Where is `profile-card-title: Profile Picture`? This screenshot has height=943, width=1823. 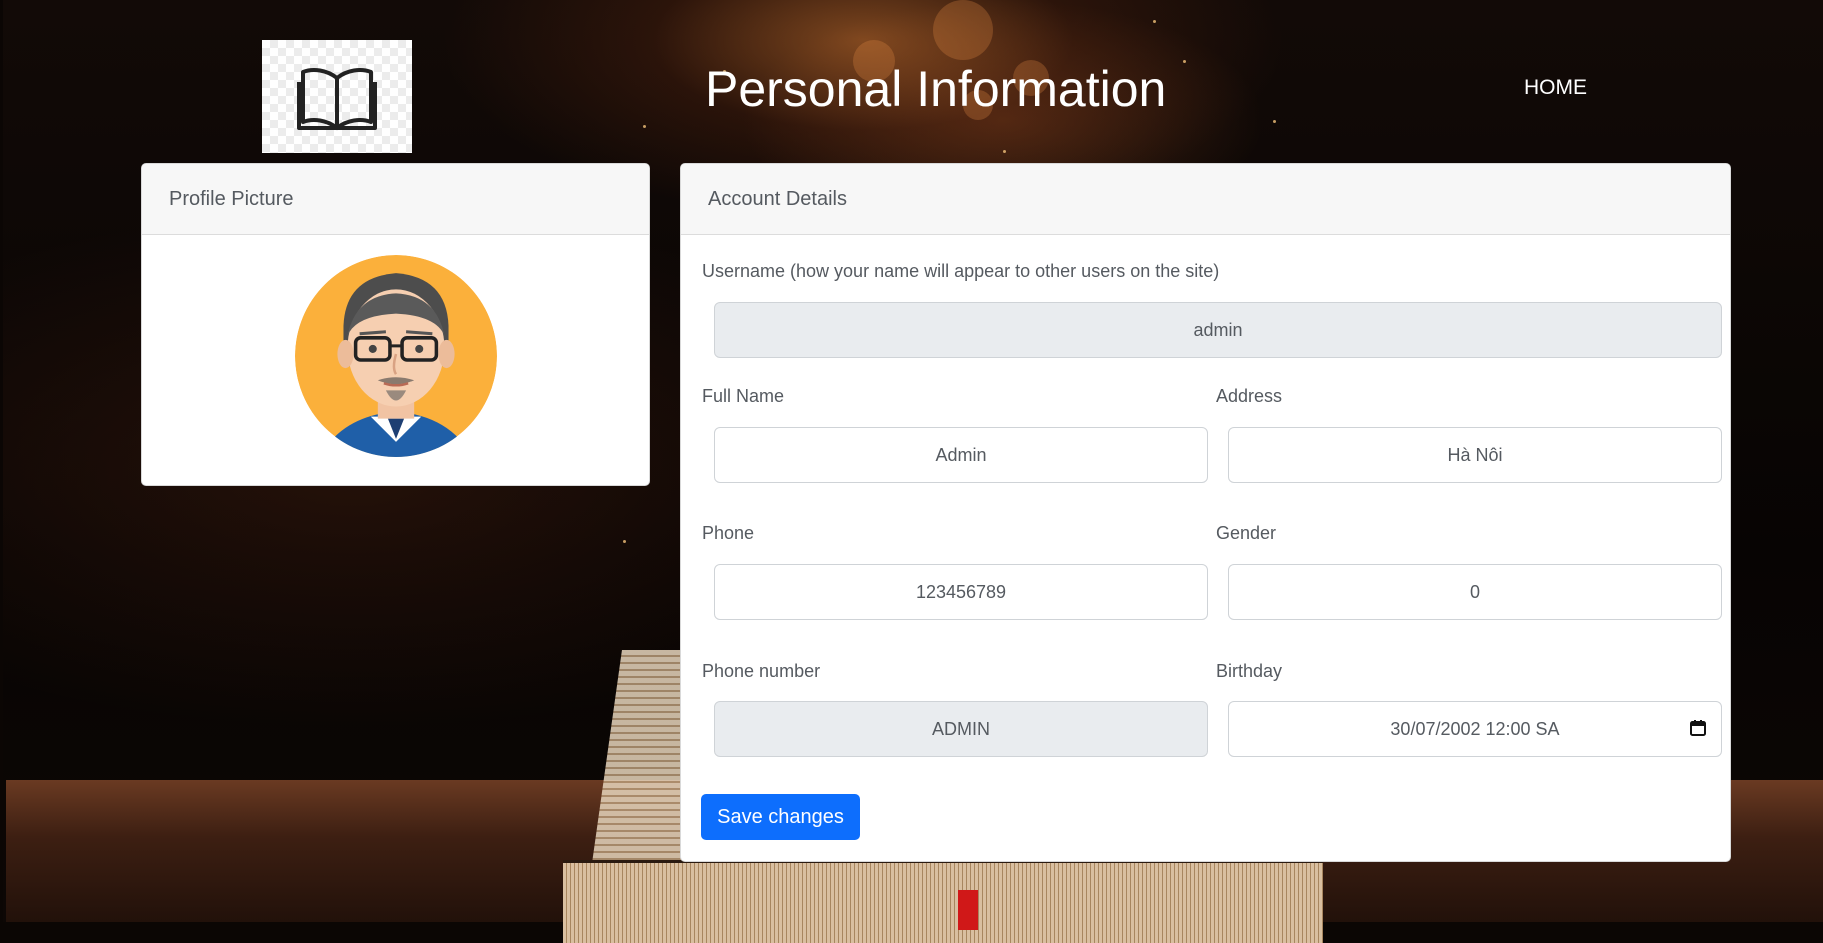
profile-card-title: Profile Picture is located at coordinates (395, 199).